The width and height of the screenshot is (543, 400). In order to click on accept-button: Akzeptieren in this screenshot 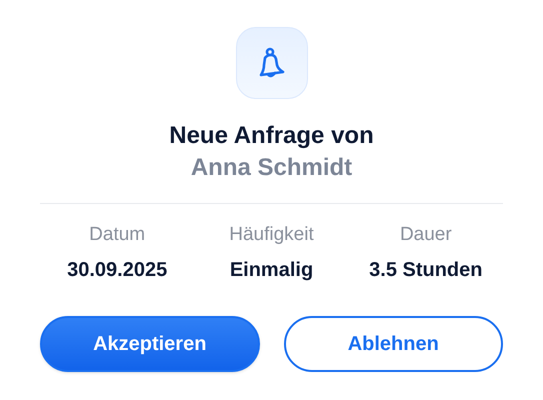, I will do `click(150, 344)`.